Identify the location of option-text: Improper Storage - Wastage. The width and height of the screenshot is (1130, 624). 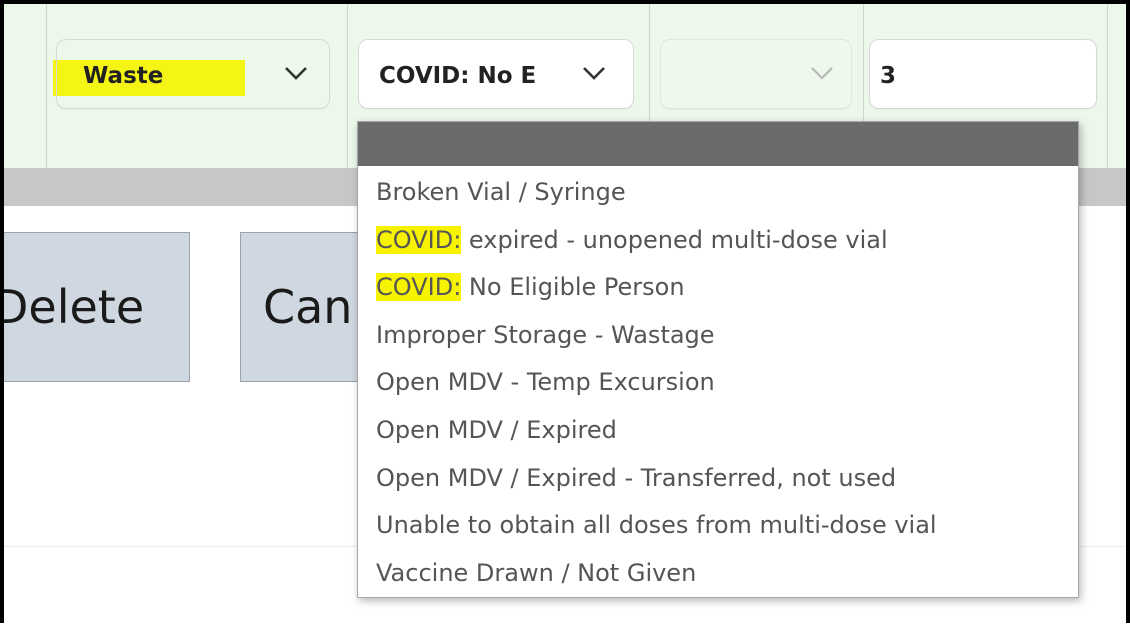
(545, 335).